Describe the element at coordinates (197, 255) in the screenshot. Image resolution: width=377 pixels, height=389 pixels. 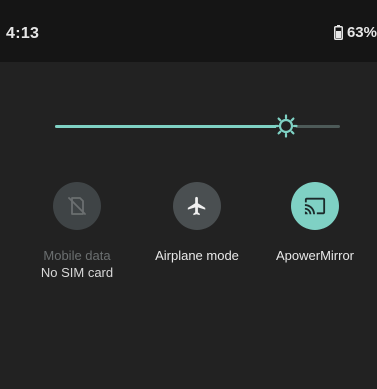
I see `tile-airplane-mode-label: Airplane mode` at that location.